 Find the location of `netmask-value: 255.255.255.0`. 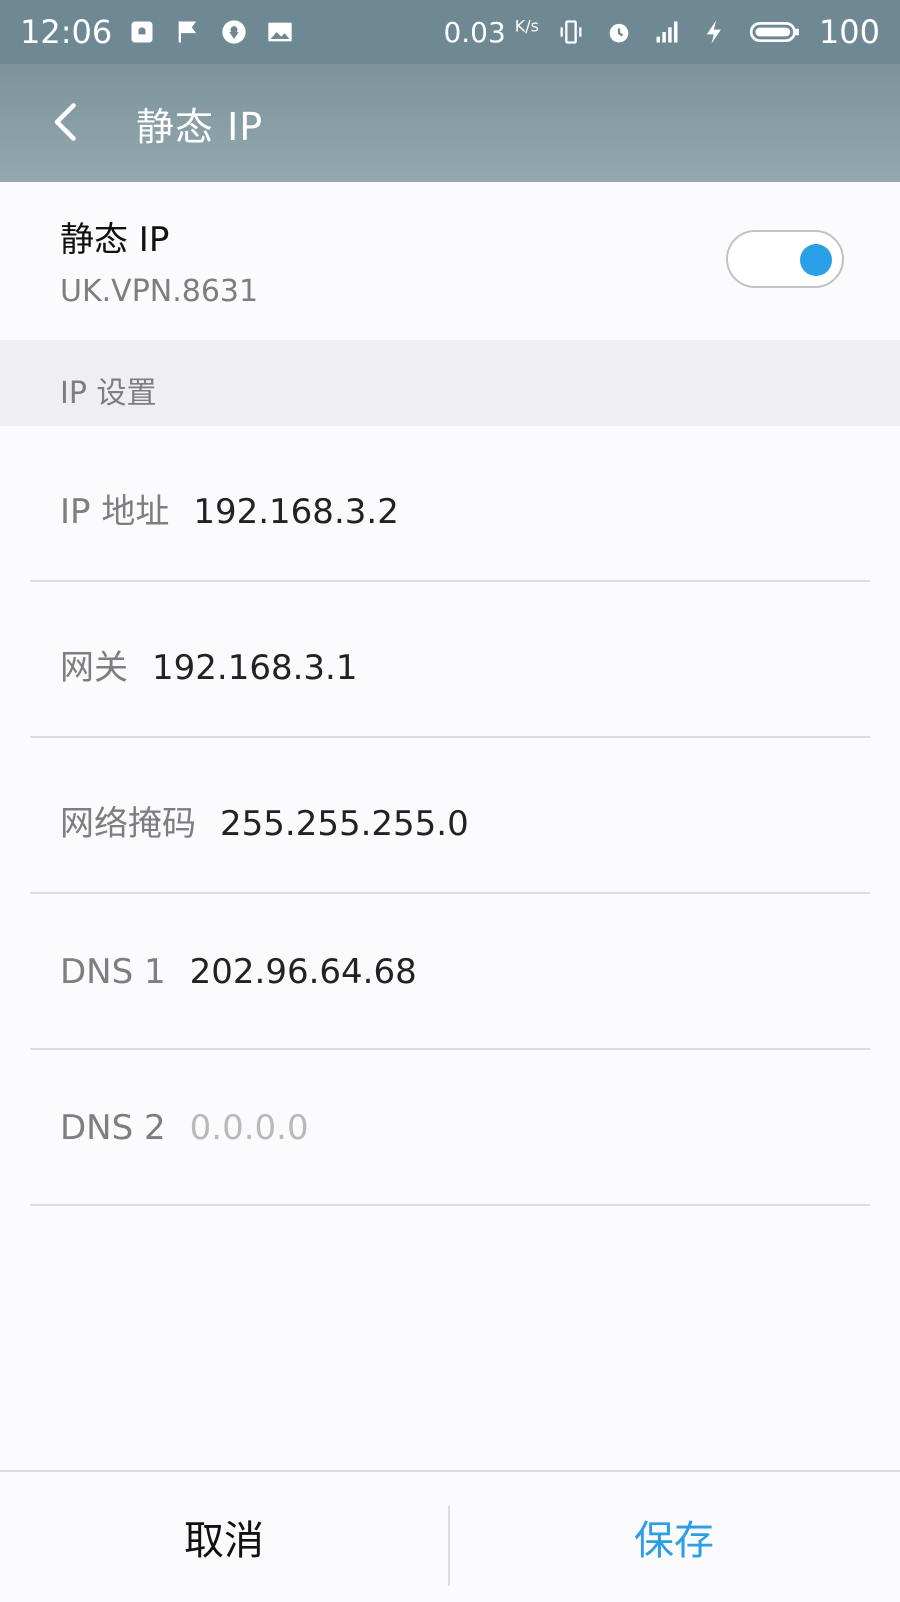

netmask-value: 255.255.255.0 is located at coordinates (344, 824).